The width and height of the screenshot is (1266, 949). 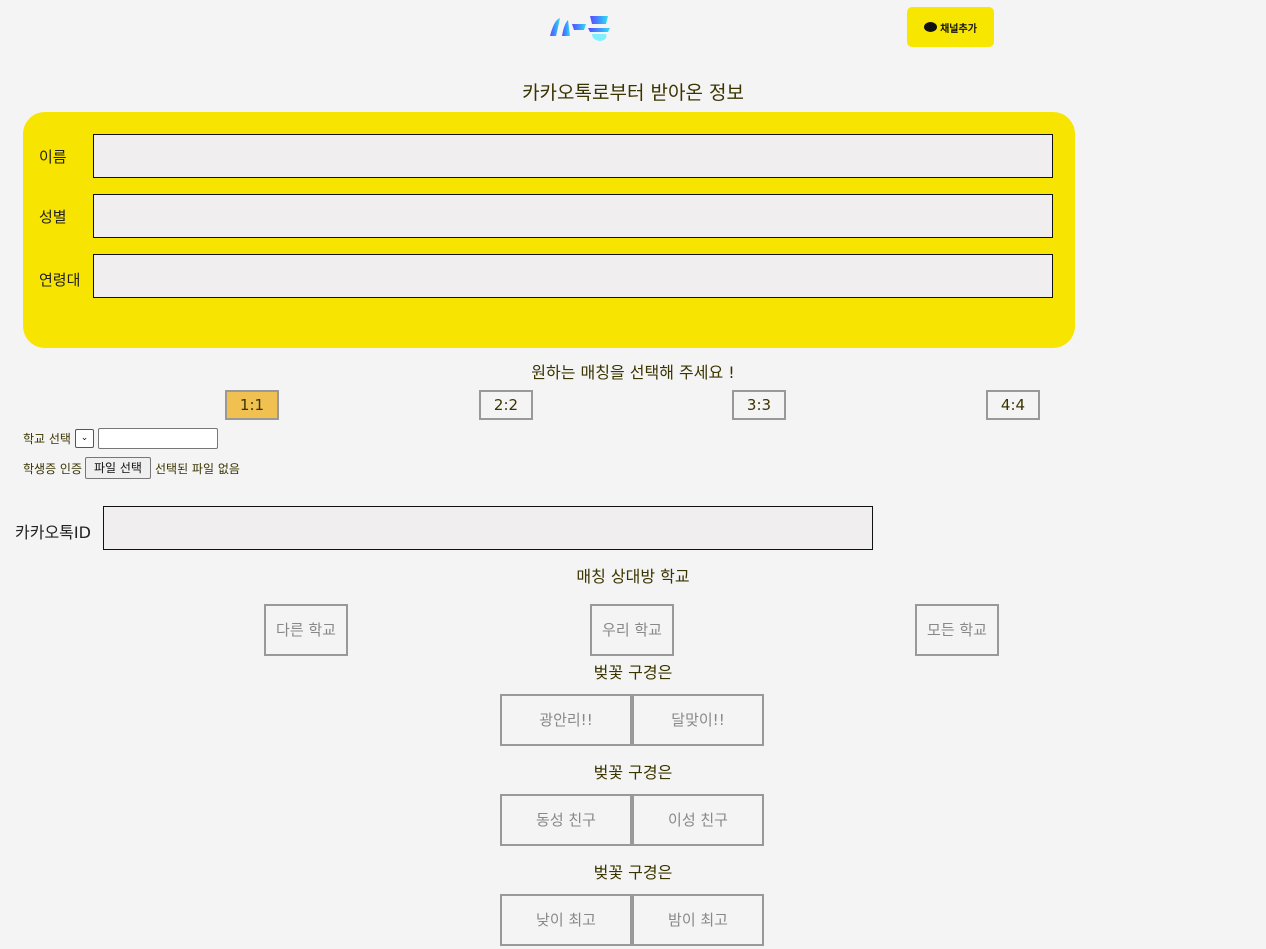 I want to click on student-id-label: 학생증 인증, so click(x=53, y=469).